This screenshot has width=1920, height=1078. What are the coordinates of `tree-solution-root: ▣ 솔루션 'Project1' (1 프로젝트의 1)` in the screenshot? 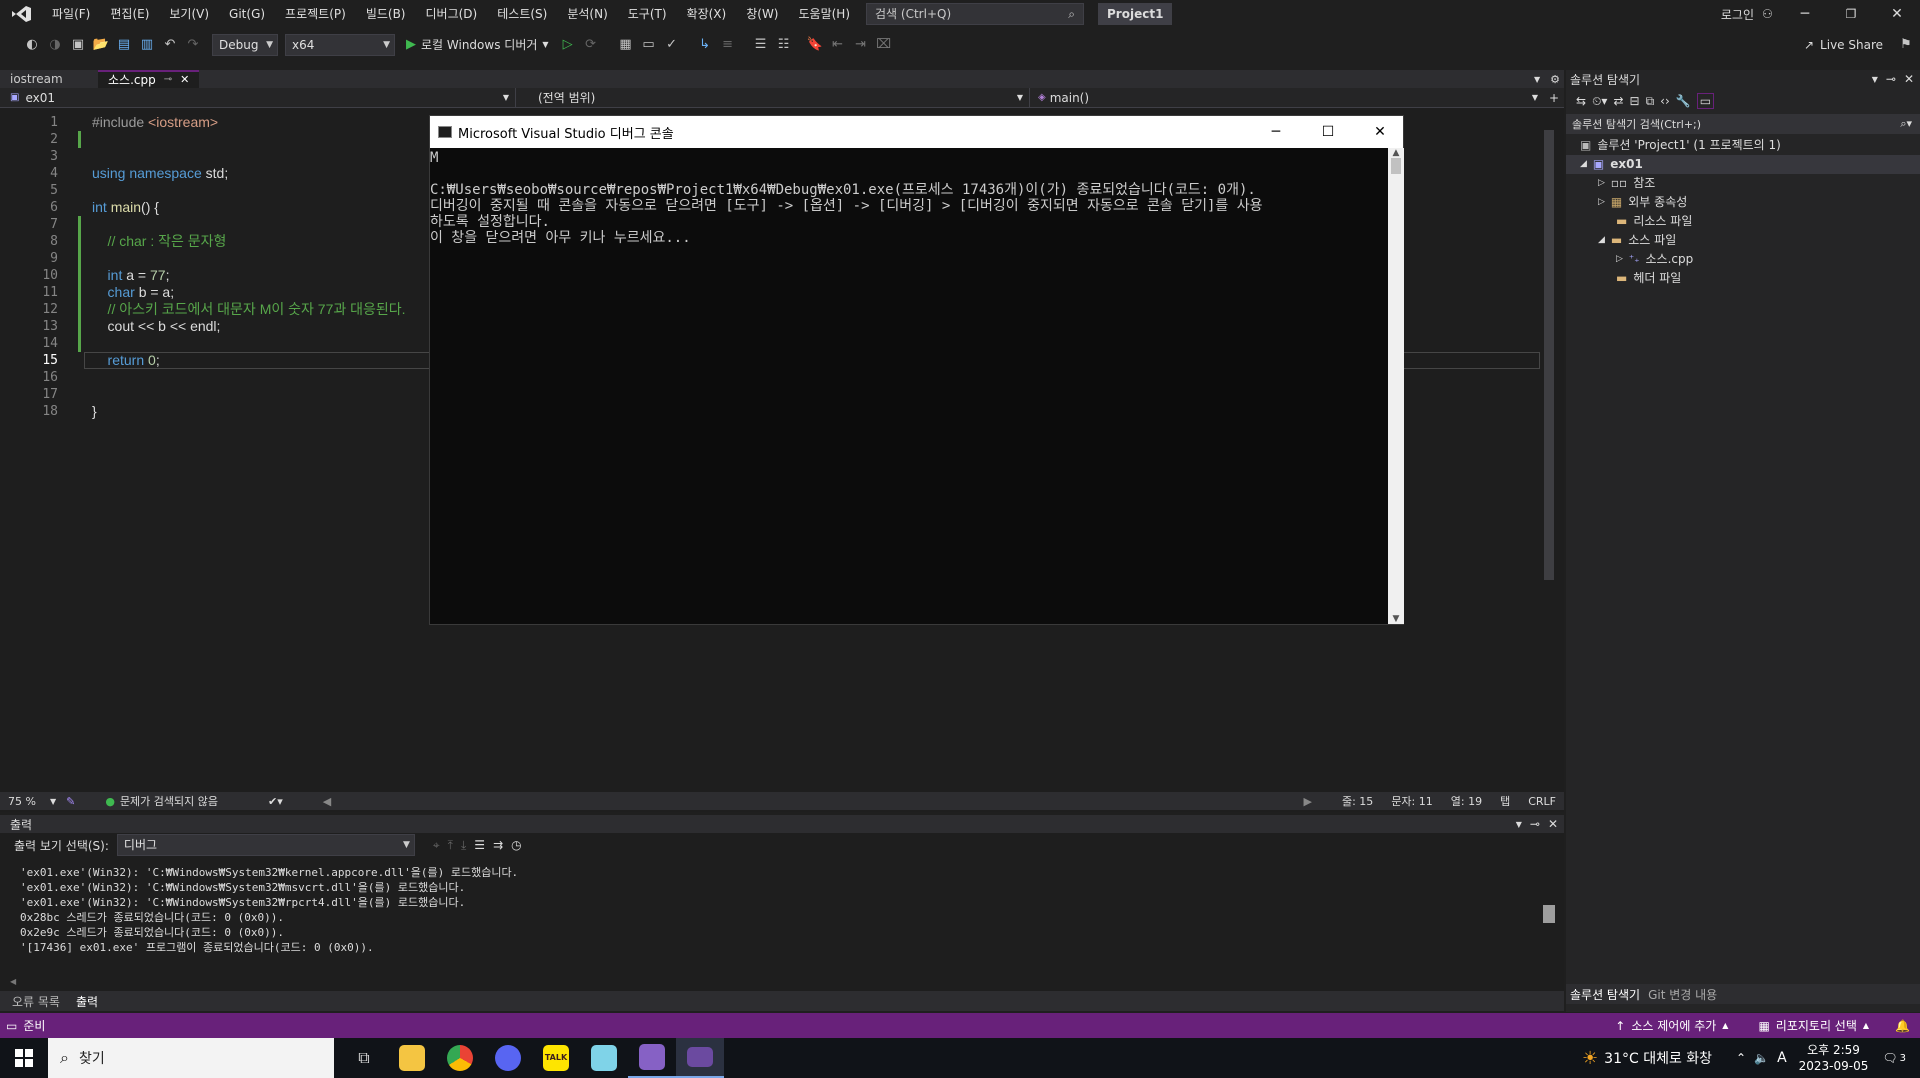 It's located at (1743, 145).